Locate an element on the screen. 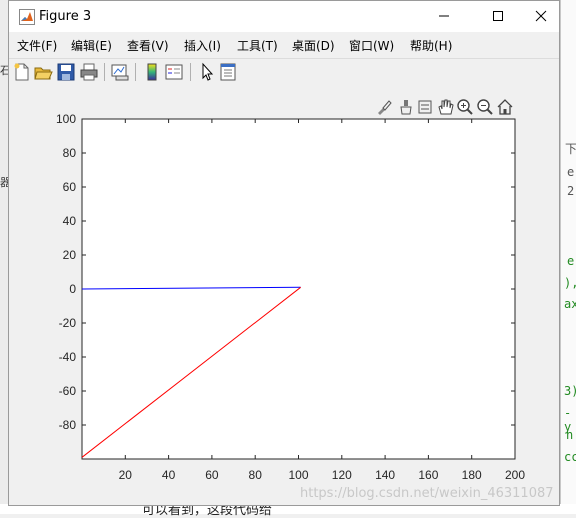  background-code: 下 is located at coordinates (570, 149).